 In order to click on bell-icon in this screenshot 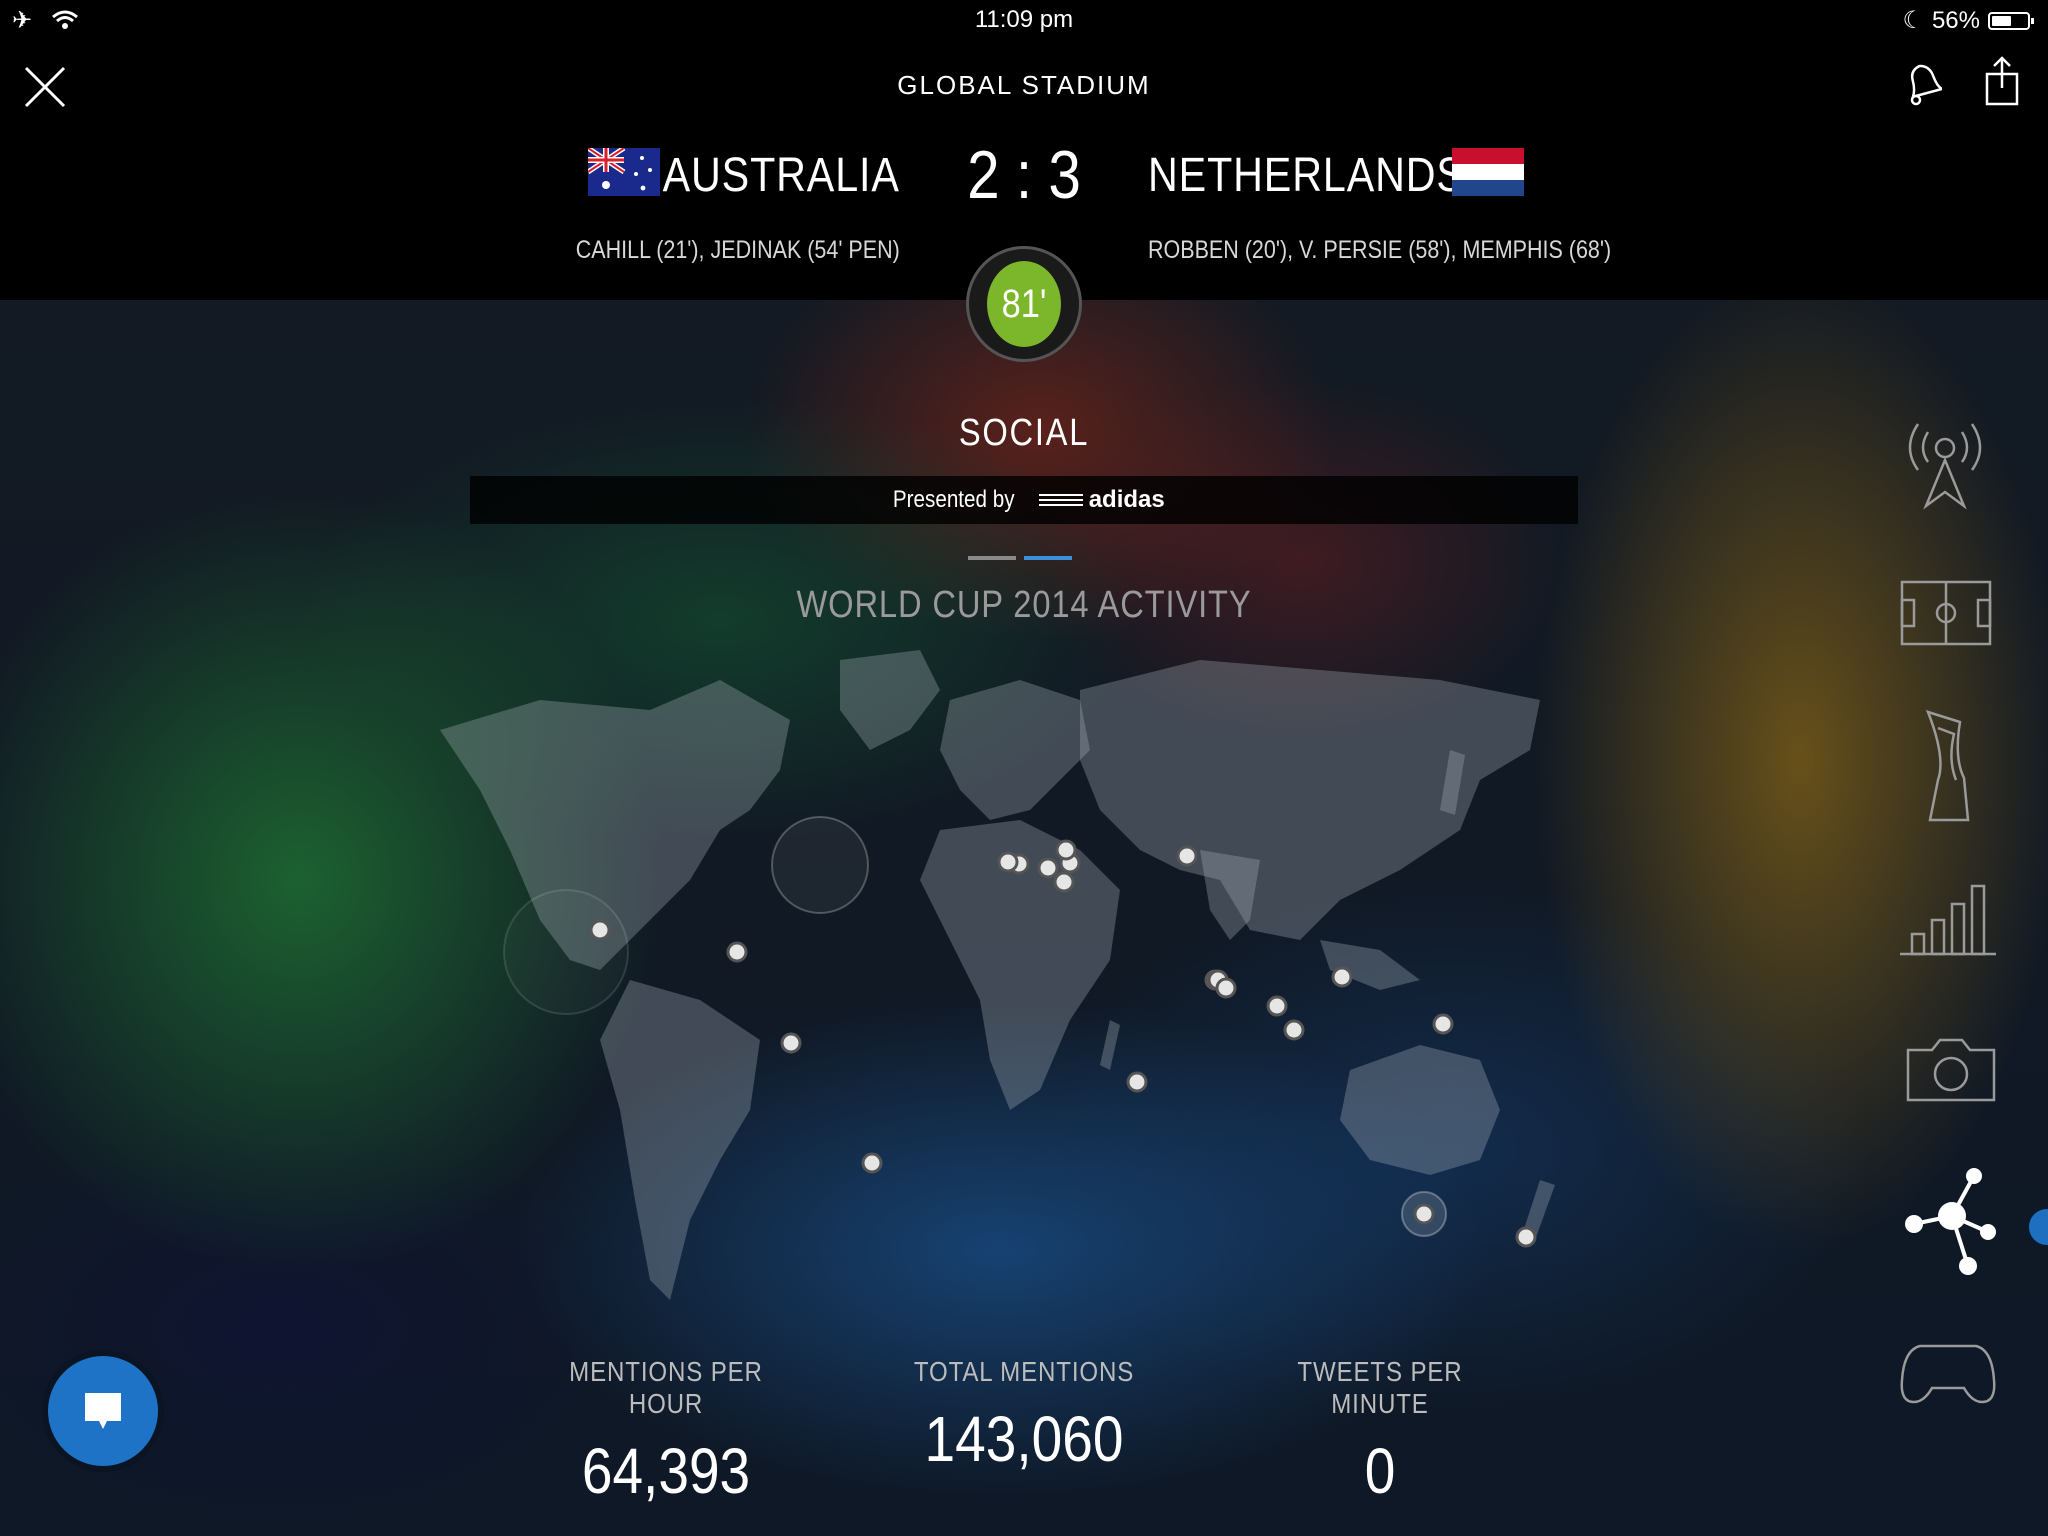, I will do `click(1922, 84)`.